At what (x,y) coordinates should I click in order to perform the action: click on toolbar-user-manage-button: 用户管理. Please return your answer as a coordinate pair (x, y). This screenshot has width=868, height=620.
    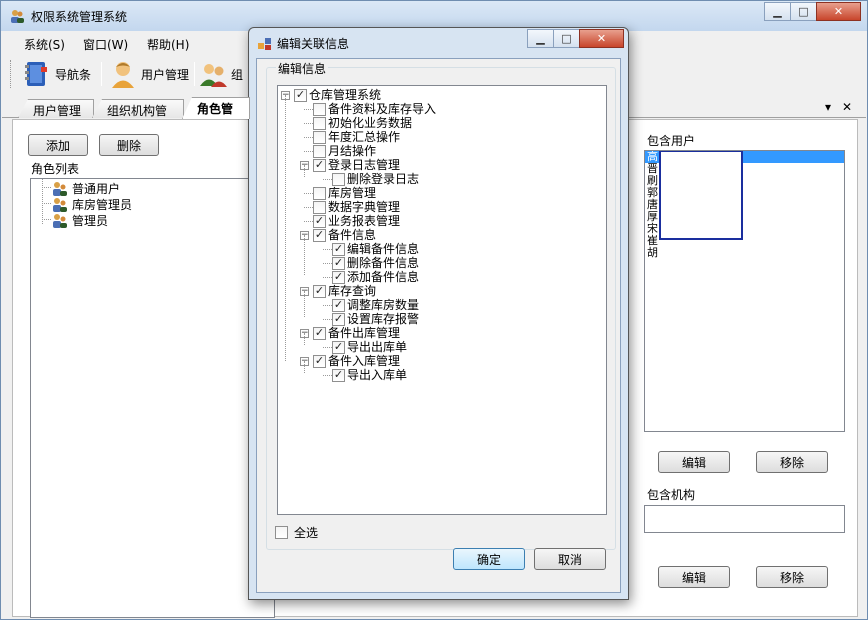
    Looking at the image, I should click on (148, 74).